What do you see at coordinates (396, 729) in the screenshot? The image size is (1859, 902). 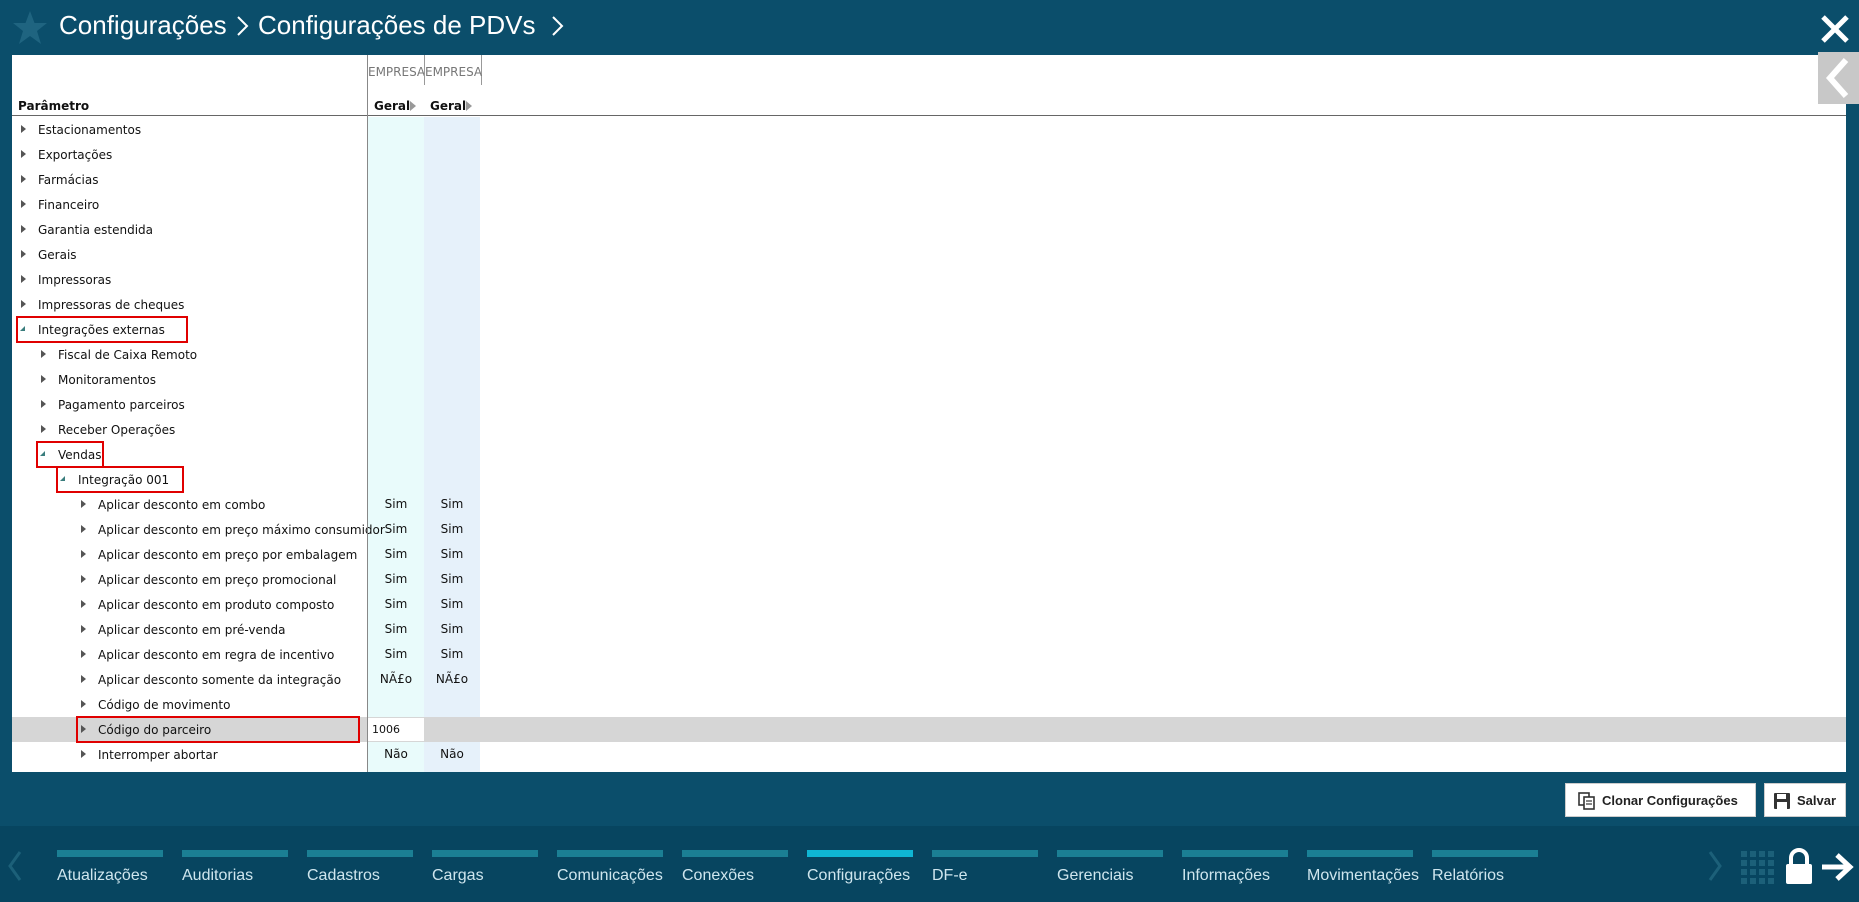 I see `partner-code-input: 1006` at bounding box center [396, 729].